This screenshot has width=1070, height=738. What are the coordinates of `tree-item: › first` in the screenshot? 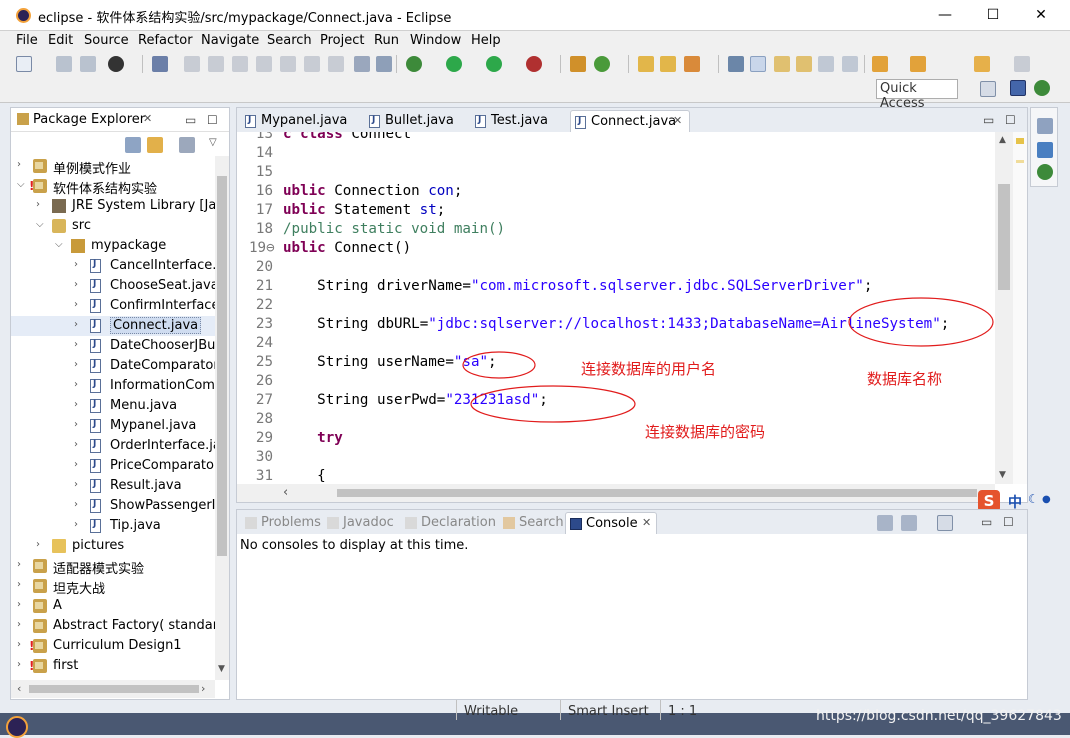 It's located at (113, 666).